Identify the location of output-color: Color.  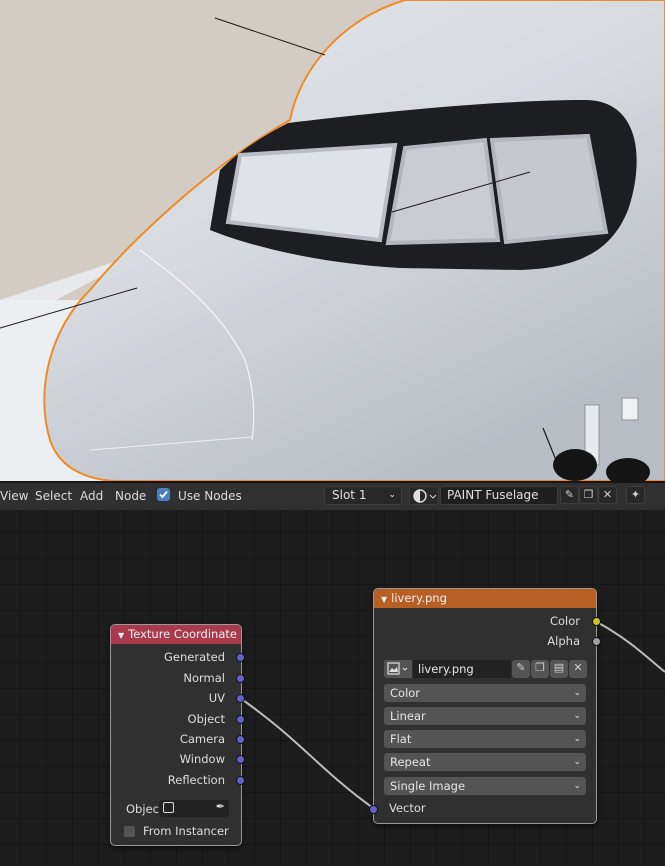
(564, 621).